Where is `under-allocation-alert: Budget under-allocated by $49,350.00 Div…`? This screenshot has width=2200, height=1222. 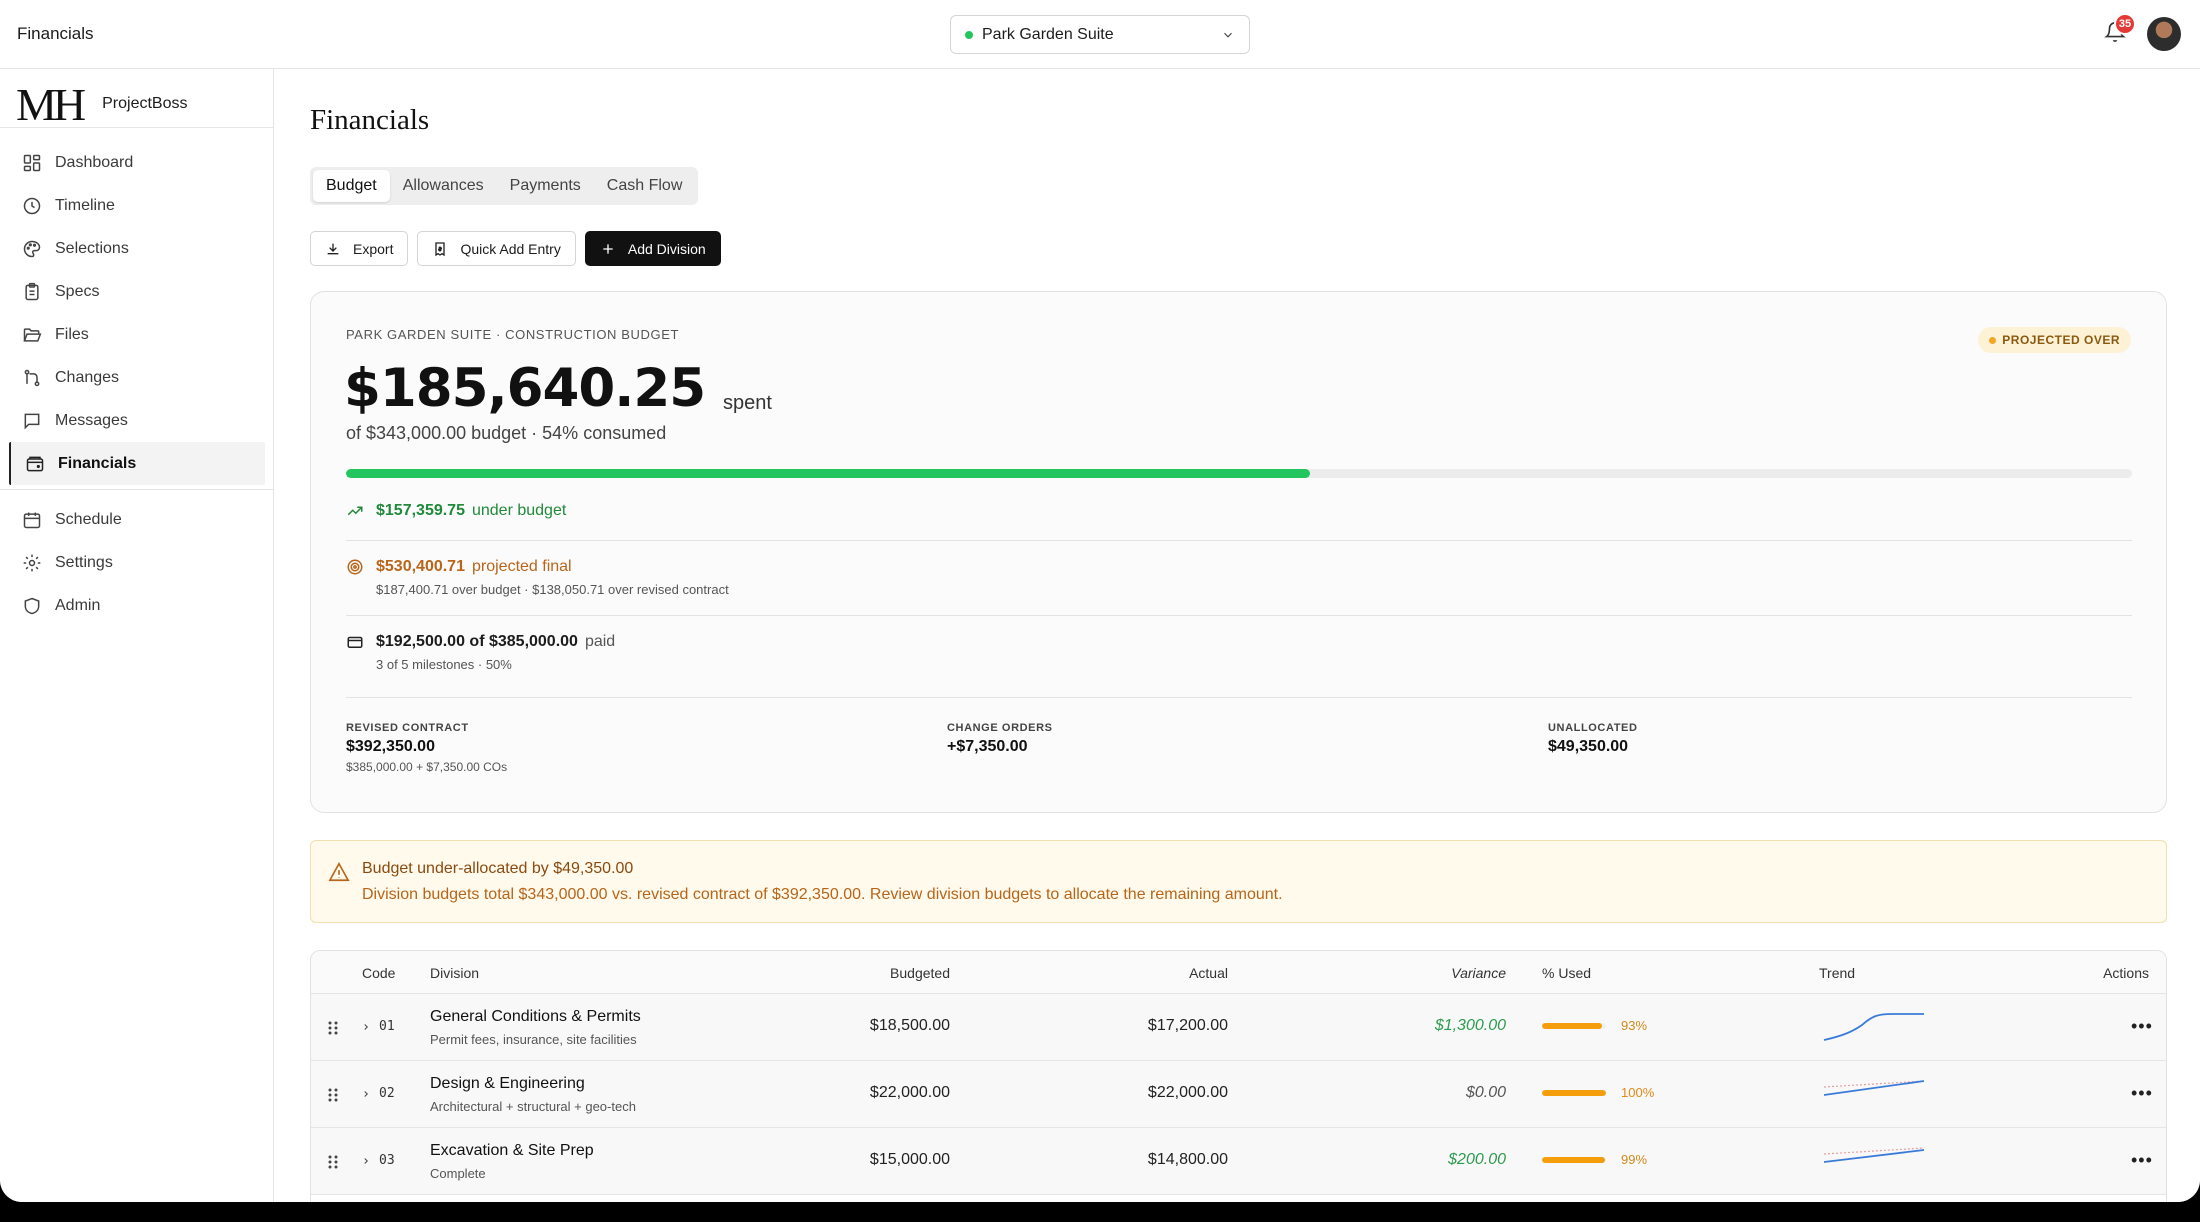 under-allocation-alert: Budget under-allocated by $49,350.00 Div… is located at coordinates (1238, 881).